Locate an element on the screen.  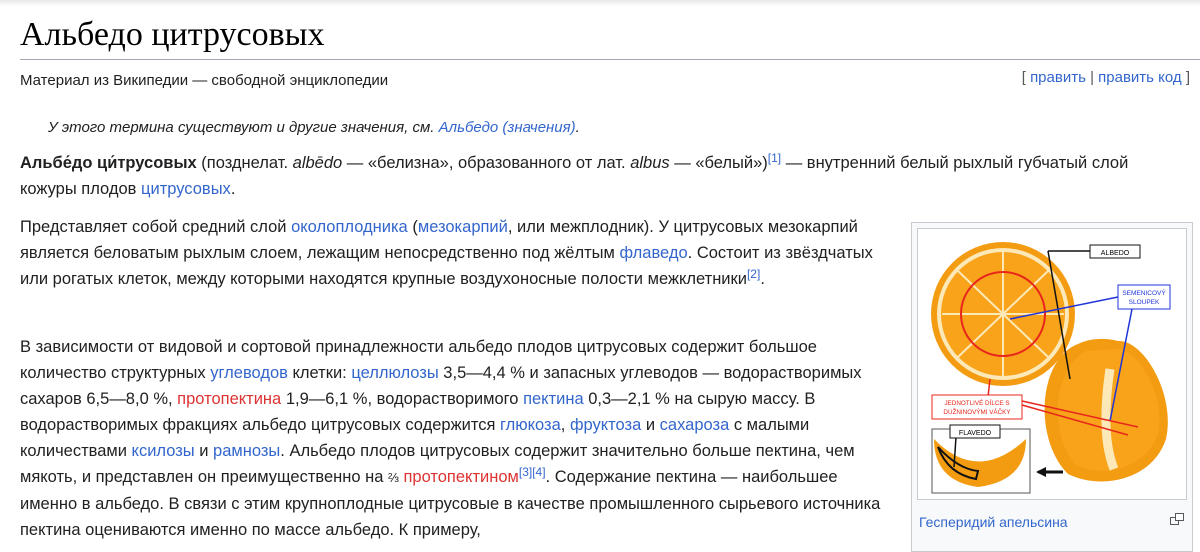
label-segments-1: JEDNOTLIVÉ DÍLCE S is located at coordinates (976, 402).